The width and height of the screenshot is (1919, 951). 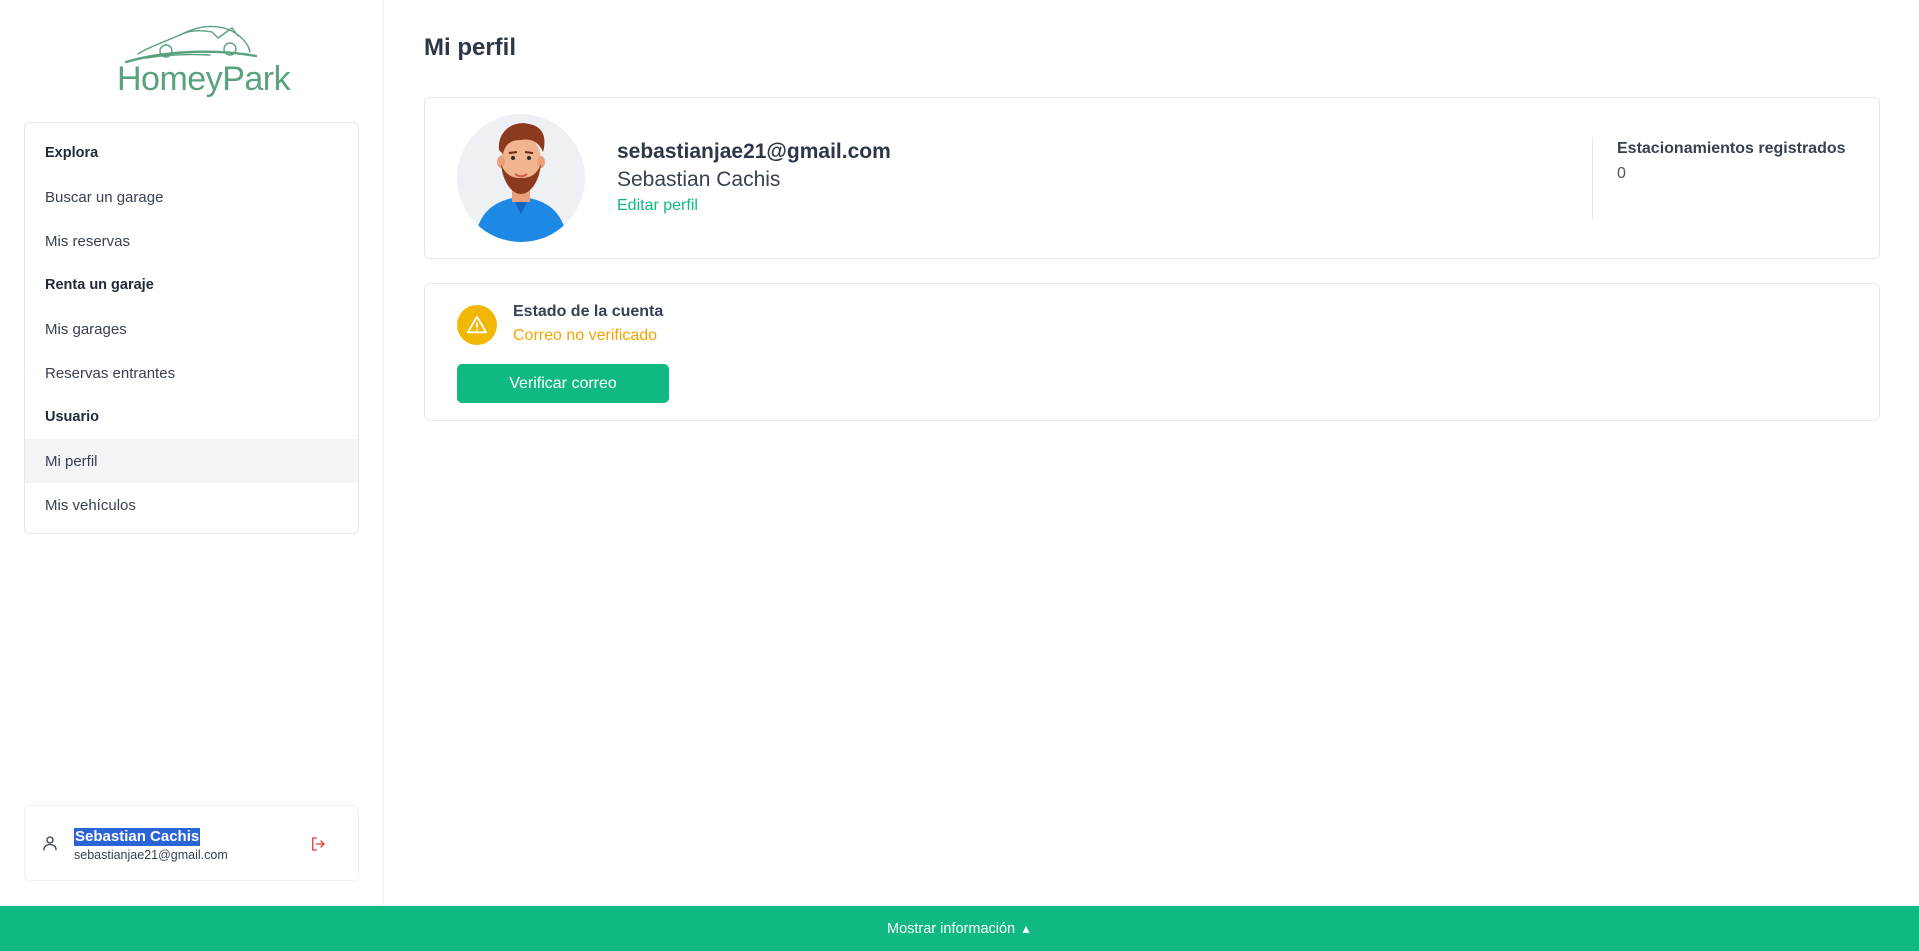 I want to click on avatar, so click(x=521, y=178).